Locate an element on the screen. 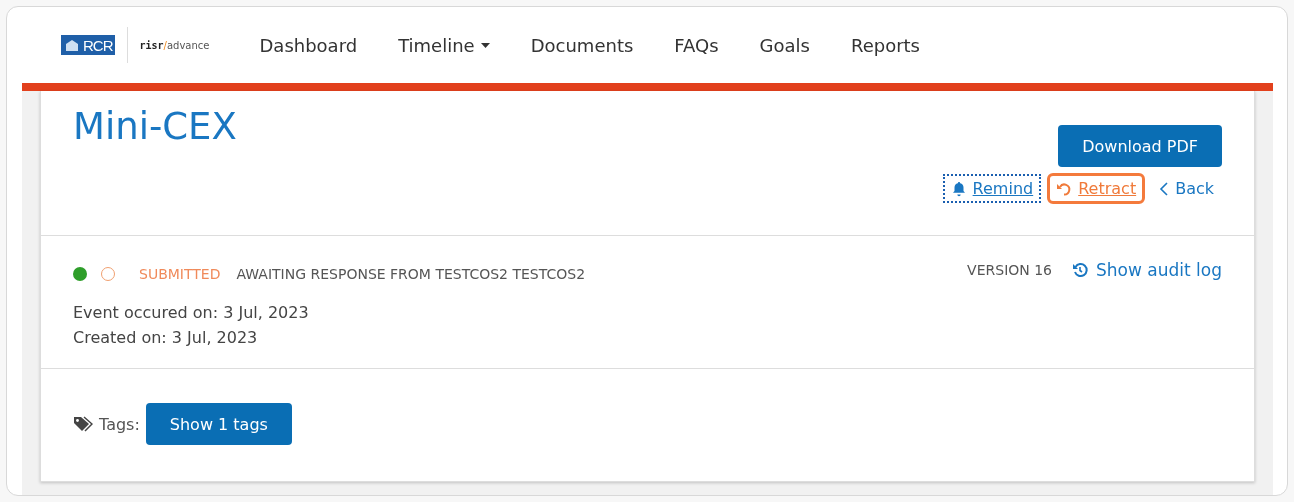 Image resolution: width=1294 pixels, height=502 pixels. page-title: Mini-CEX is located at coordinates (155, 127).